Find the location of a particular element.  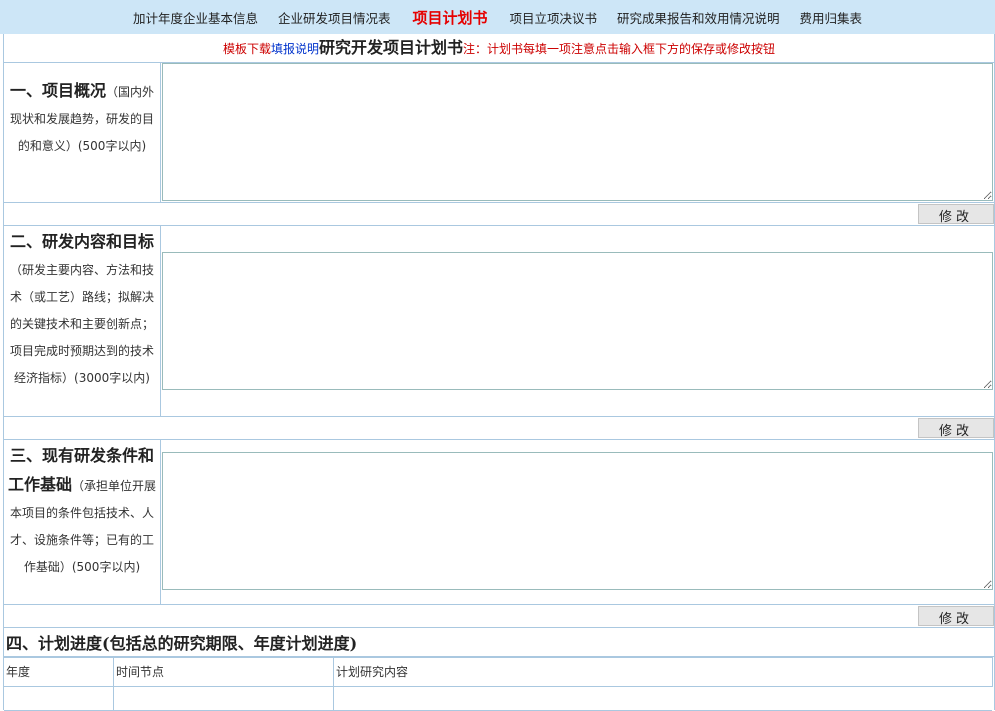

section-2-edit-button: 修改 is located at coordinates (956, 428).